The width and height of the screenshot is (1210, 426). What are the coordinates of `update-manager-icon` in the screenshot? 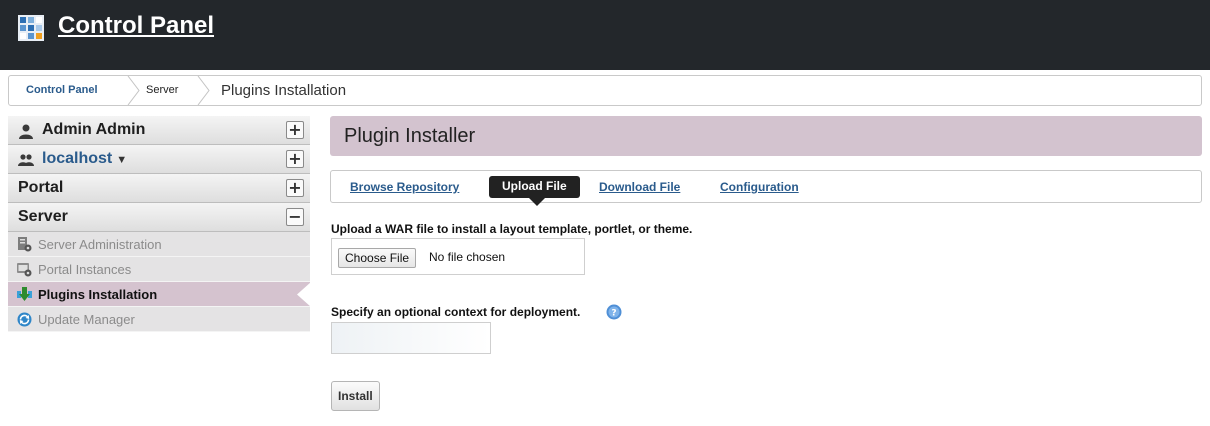 It's located at (24, 319).